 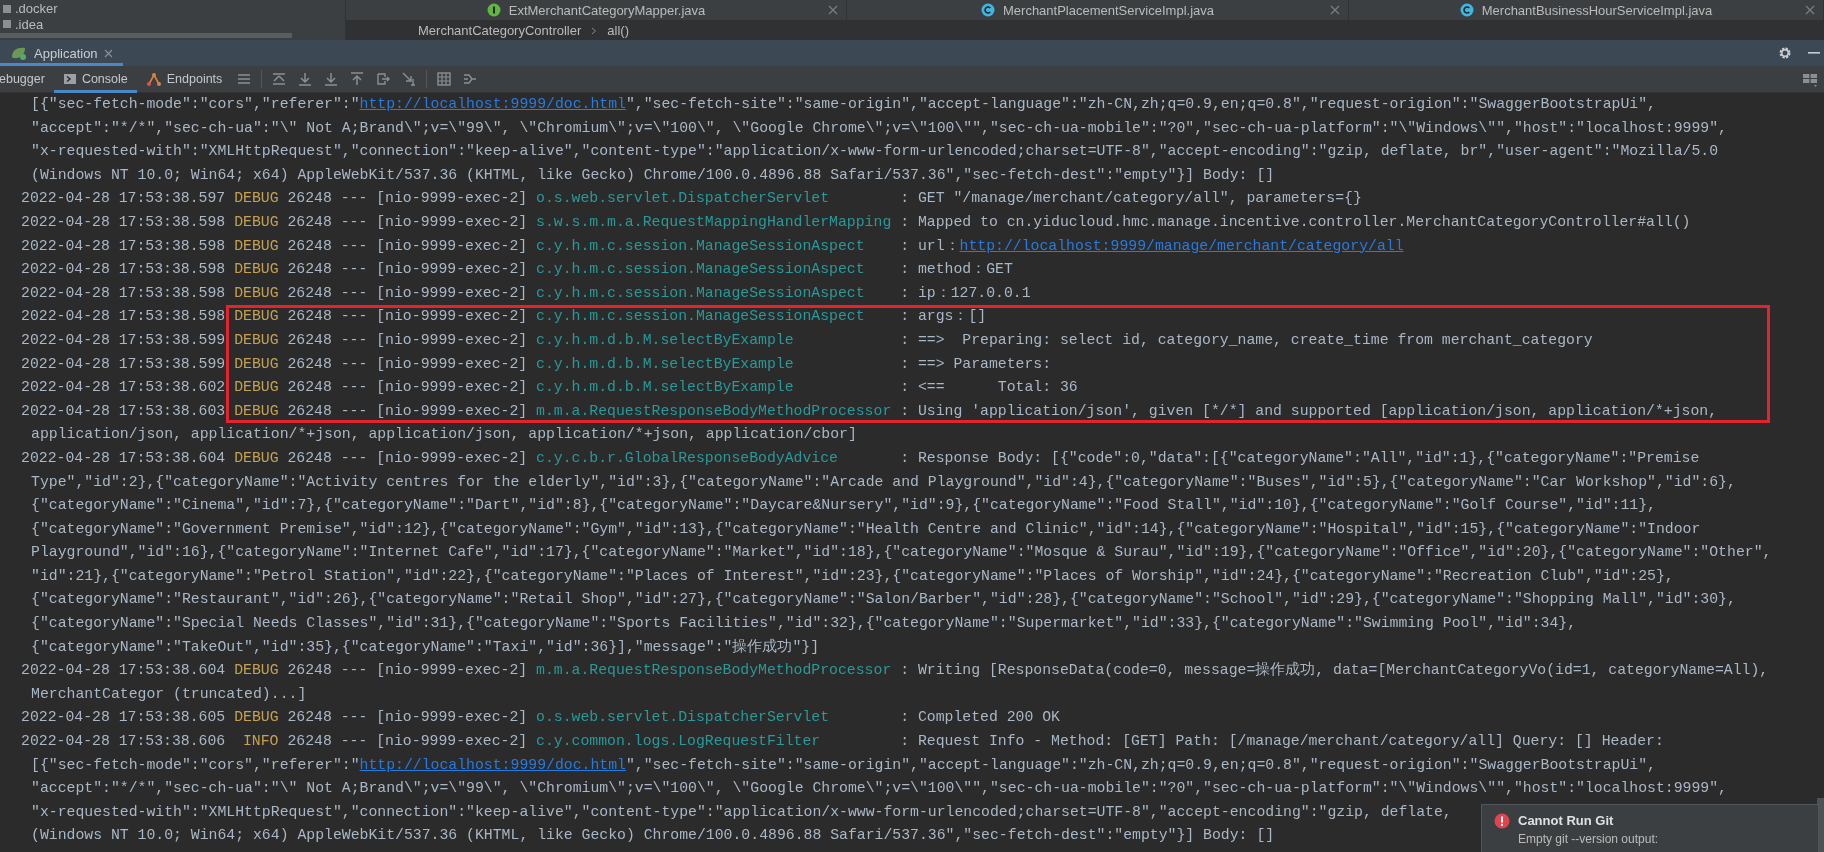 What do you see at coordinates (1334, 670) in the screenshot?
I see `log-message: : Writing [ResponseData(code=0, message=操作成功, data=[MerchantCategoryVo(id=1, categoryName=All),` at bounding box center [1334, 670].